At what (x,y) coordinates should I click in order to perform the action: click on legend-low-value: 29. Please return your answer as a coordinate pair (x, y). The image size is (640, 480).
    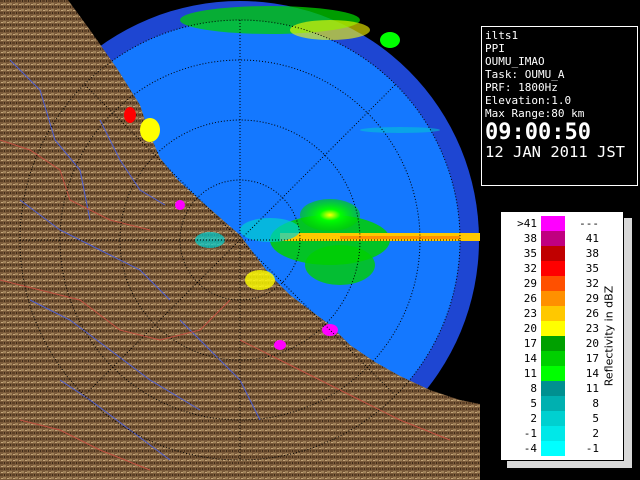
    Looking at the image, I should click on (530, 283).